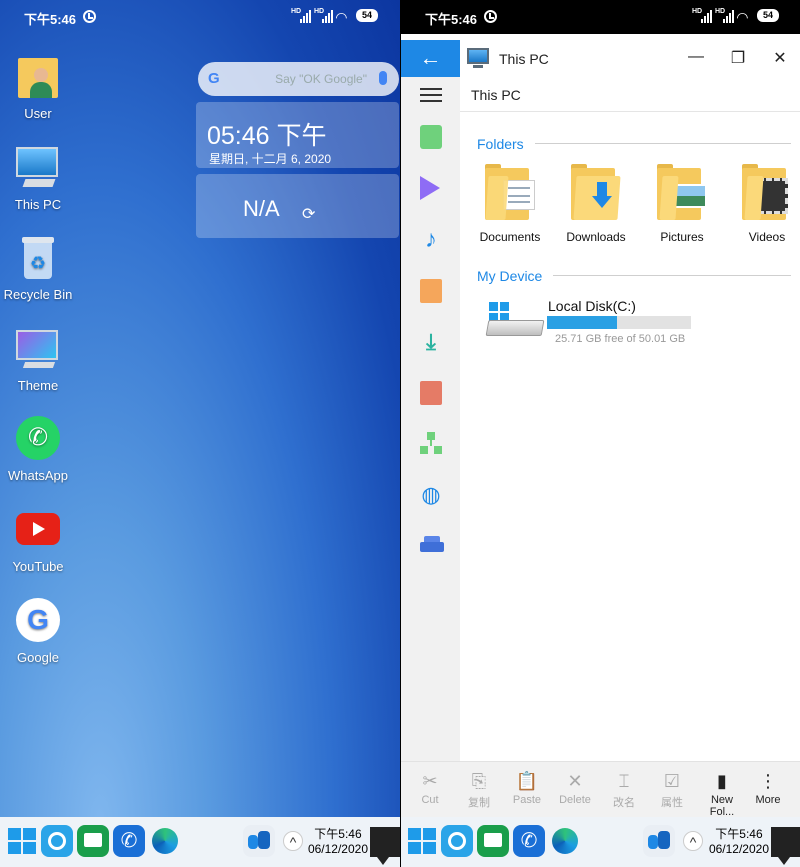 The image size is (800, 867). What do you see at coordinates (682, 237) in the screenshot?
I see `folder-label: Pictures` at bounding box center [682, 237].